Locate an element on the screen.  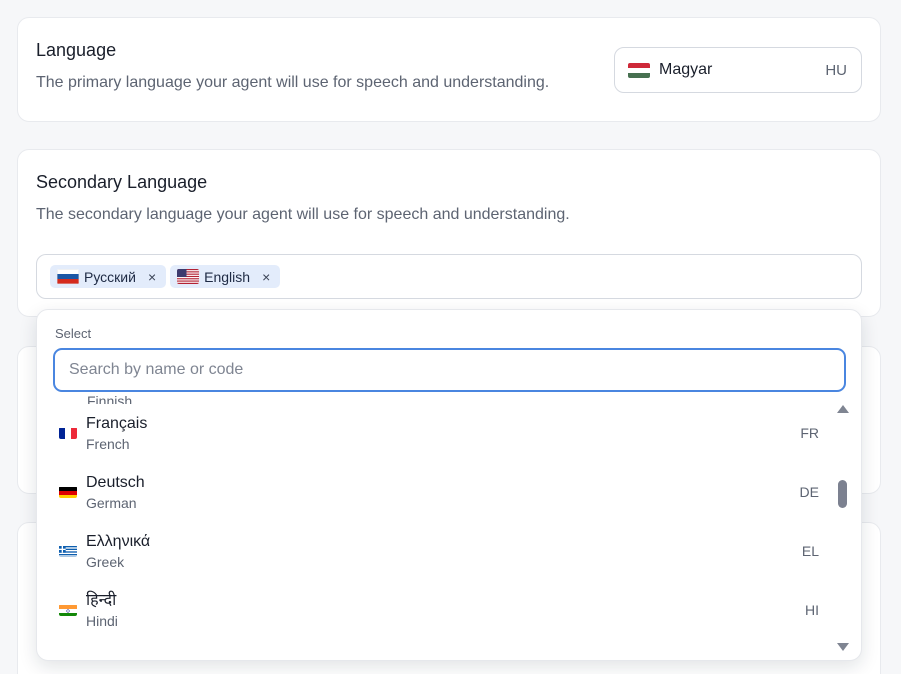
option-native-name: Français is located at coordinates (117, 423).